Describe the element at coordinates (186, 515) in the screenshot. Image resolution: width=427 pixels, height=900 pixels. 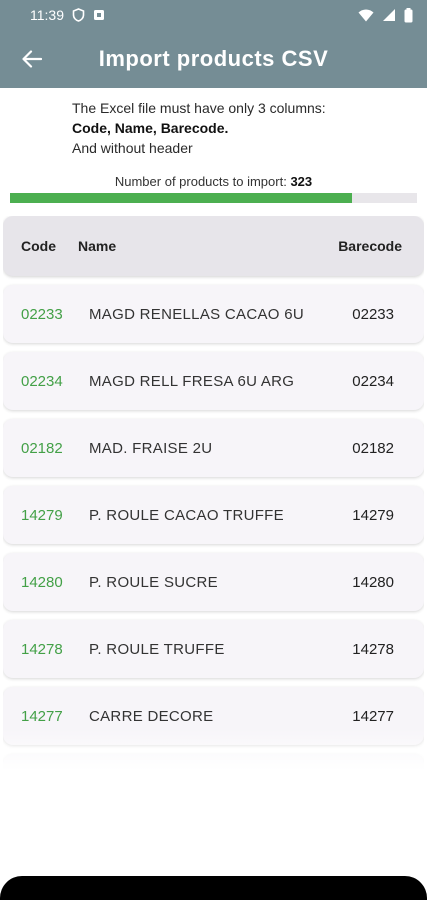
I see `row-name: P. ROULE CACAO TRUFFE` at that location.